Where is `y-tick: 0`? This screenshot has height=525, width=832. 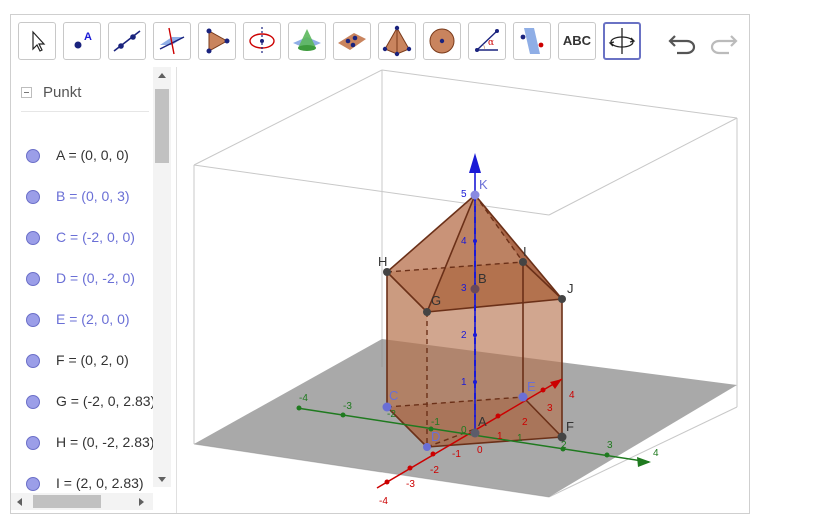
y-tick: 0 is located at coordinates (464, 430).